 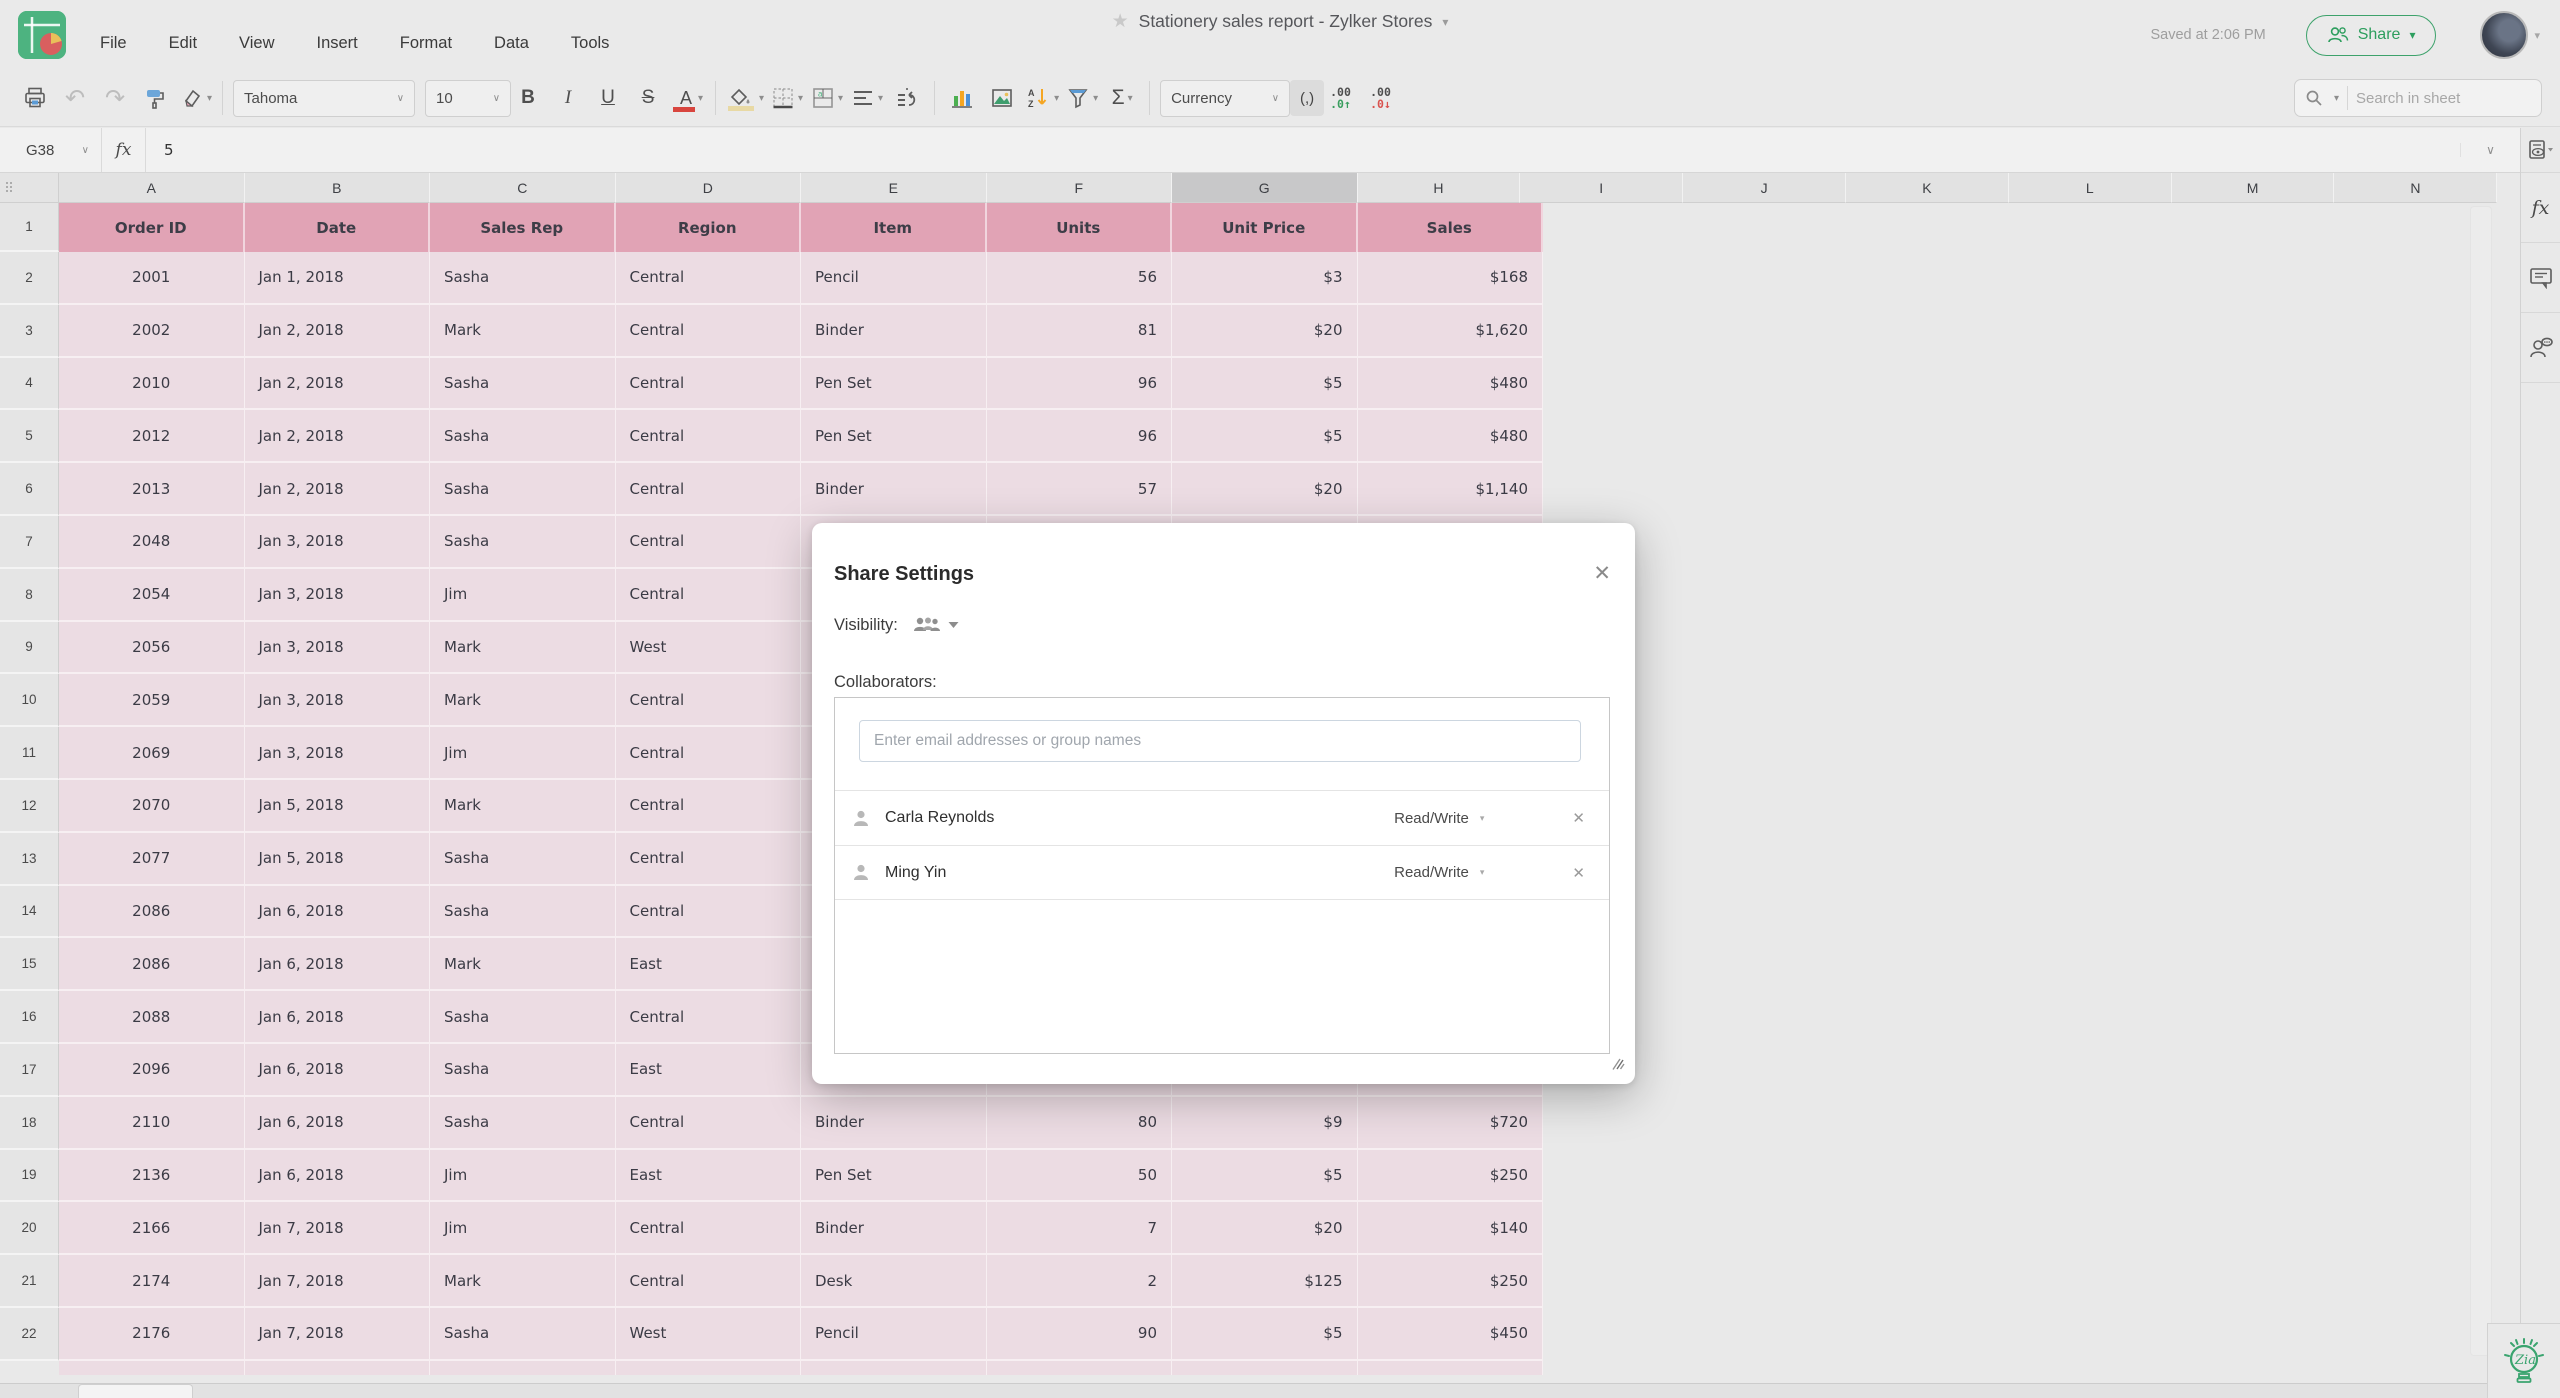 I want to click on sheet-view-button, so click(x=2540, y=150).